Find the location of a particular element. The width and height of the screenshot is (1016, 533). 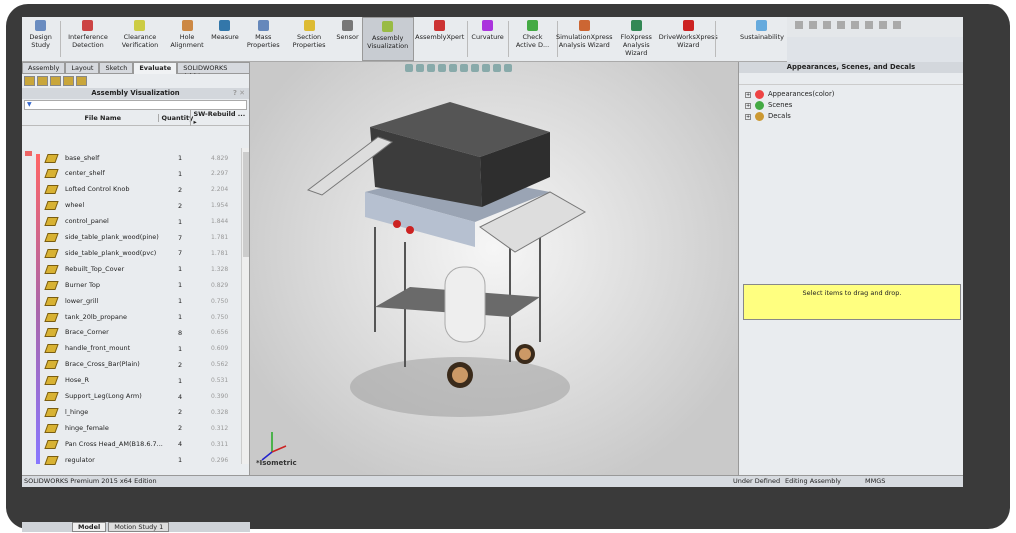

task-pane-toolbar is located at coordinates (851, 79).